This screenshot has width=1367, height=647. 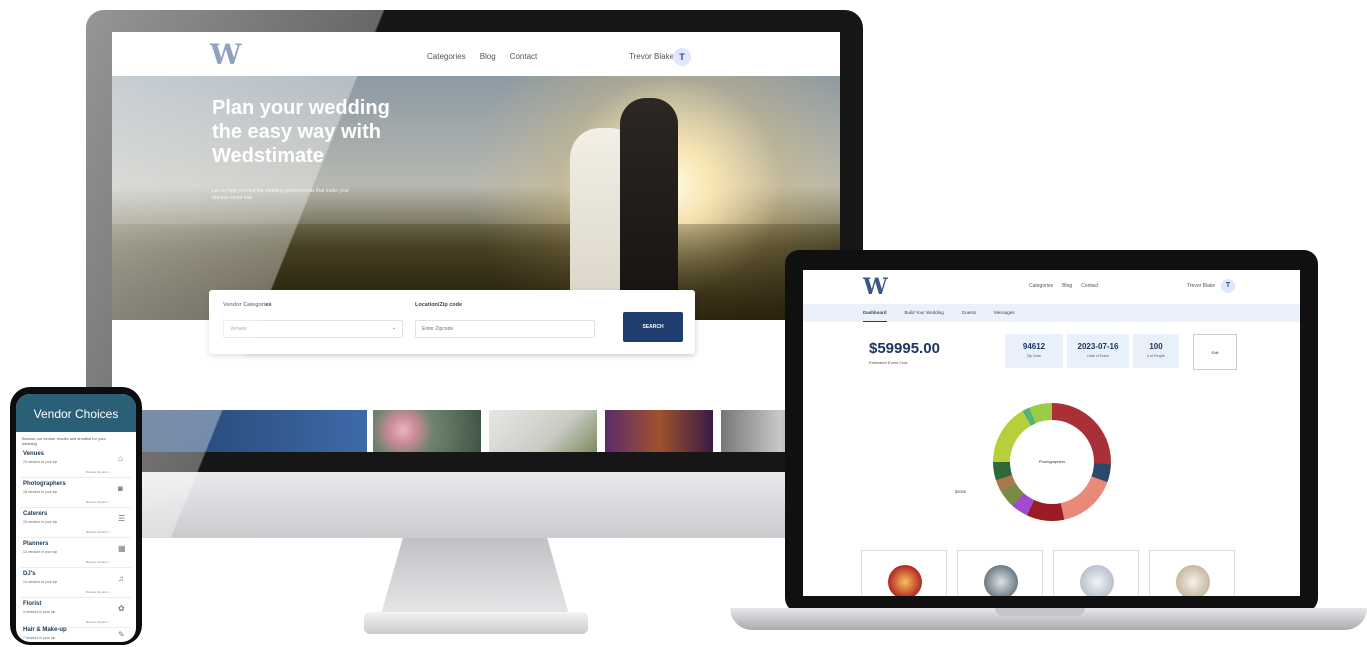 What do you see at coordinates (122, 548) in the screenshot?
I see `calendar-icon: ▦` at bounding box center [122, 548].